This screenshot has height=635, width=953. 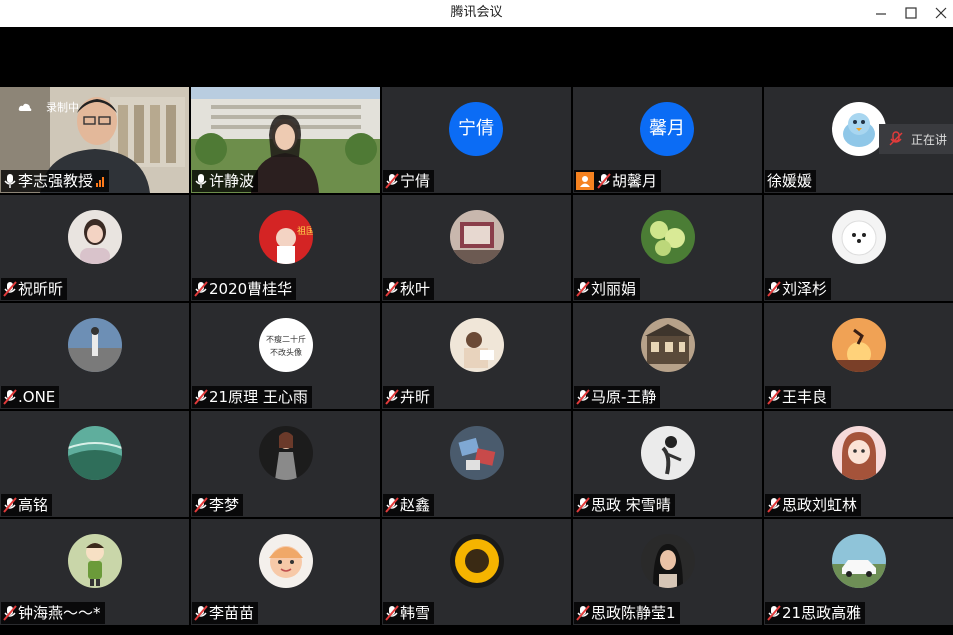 What do you see at coordinates (859, 345) in the screenshot?
I see `sunset-jump-avatar` at bounding box center [859, 345].